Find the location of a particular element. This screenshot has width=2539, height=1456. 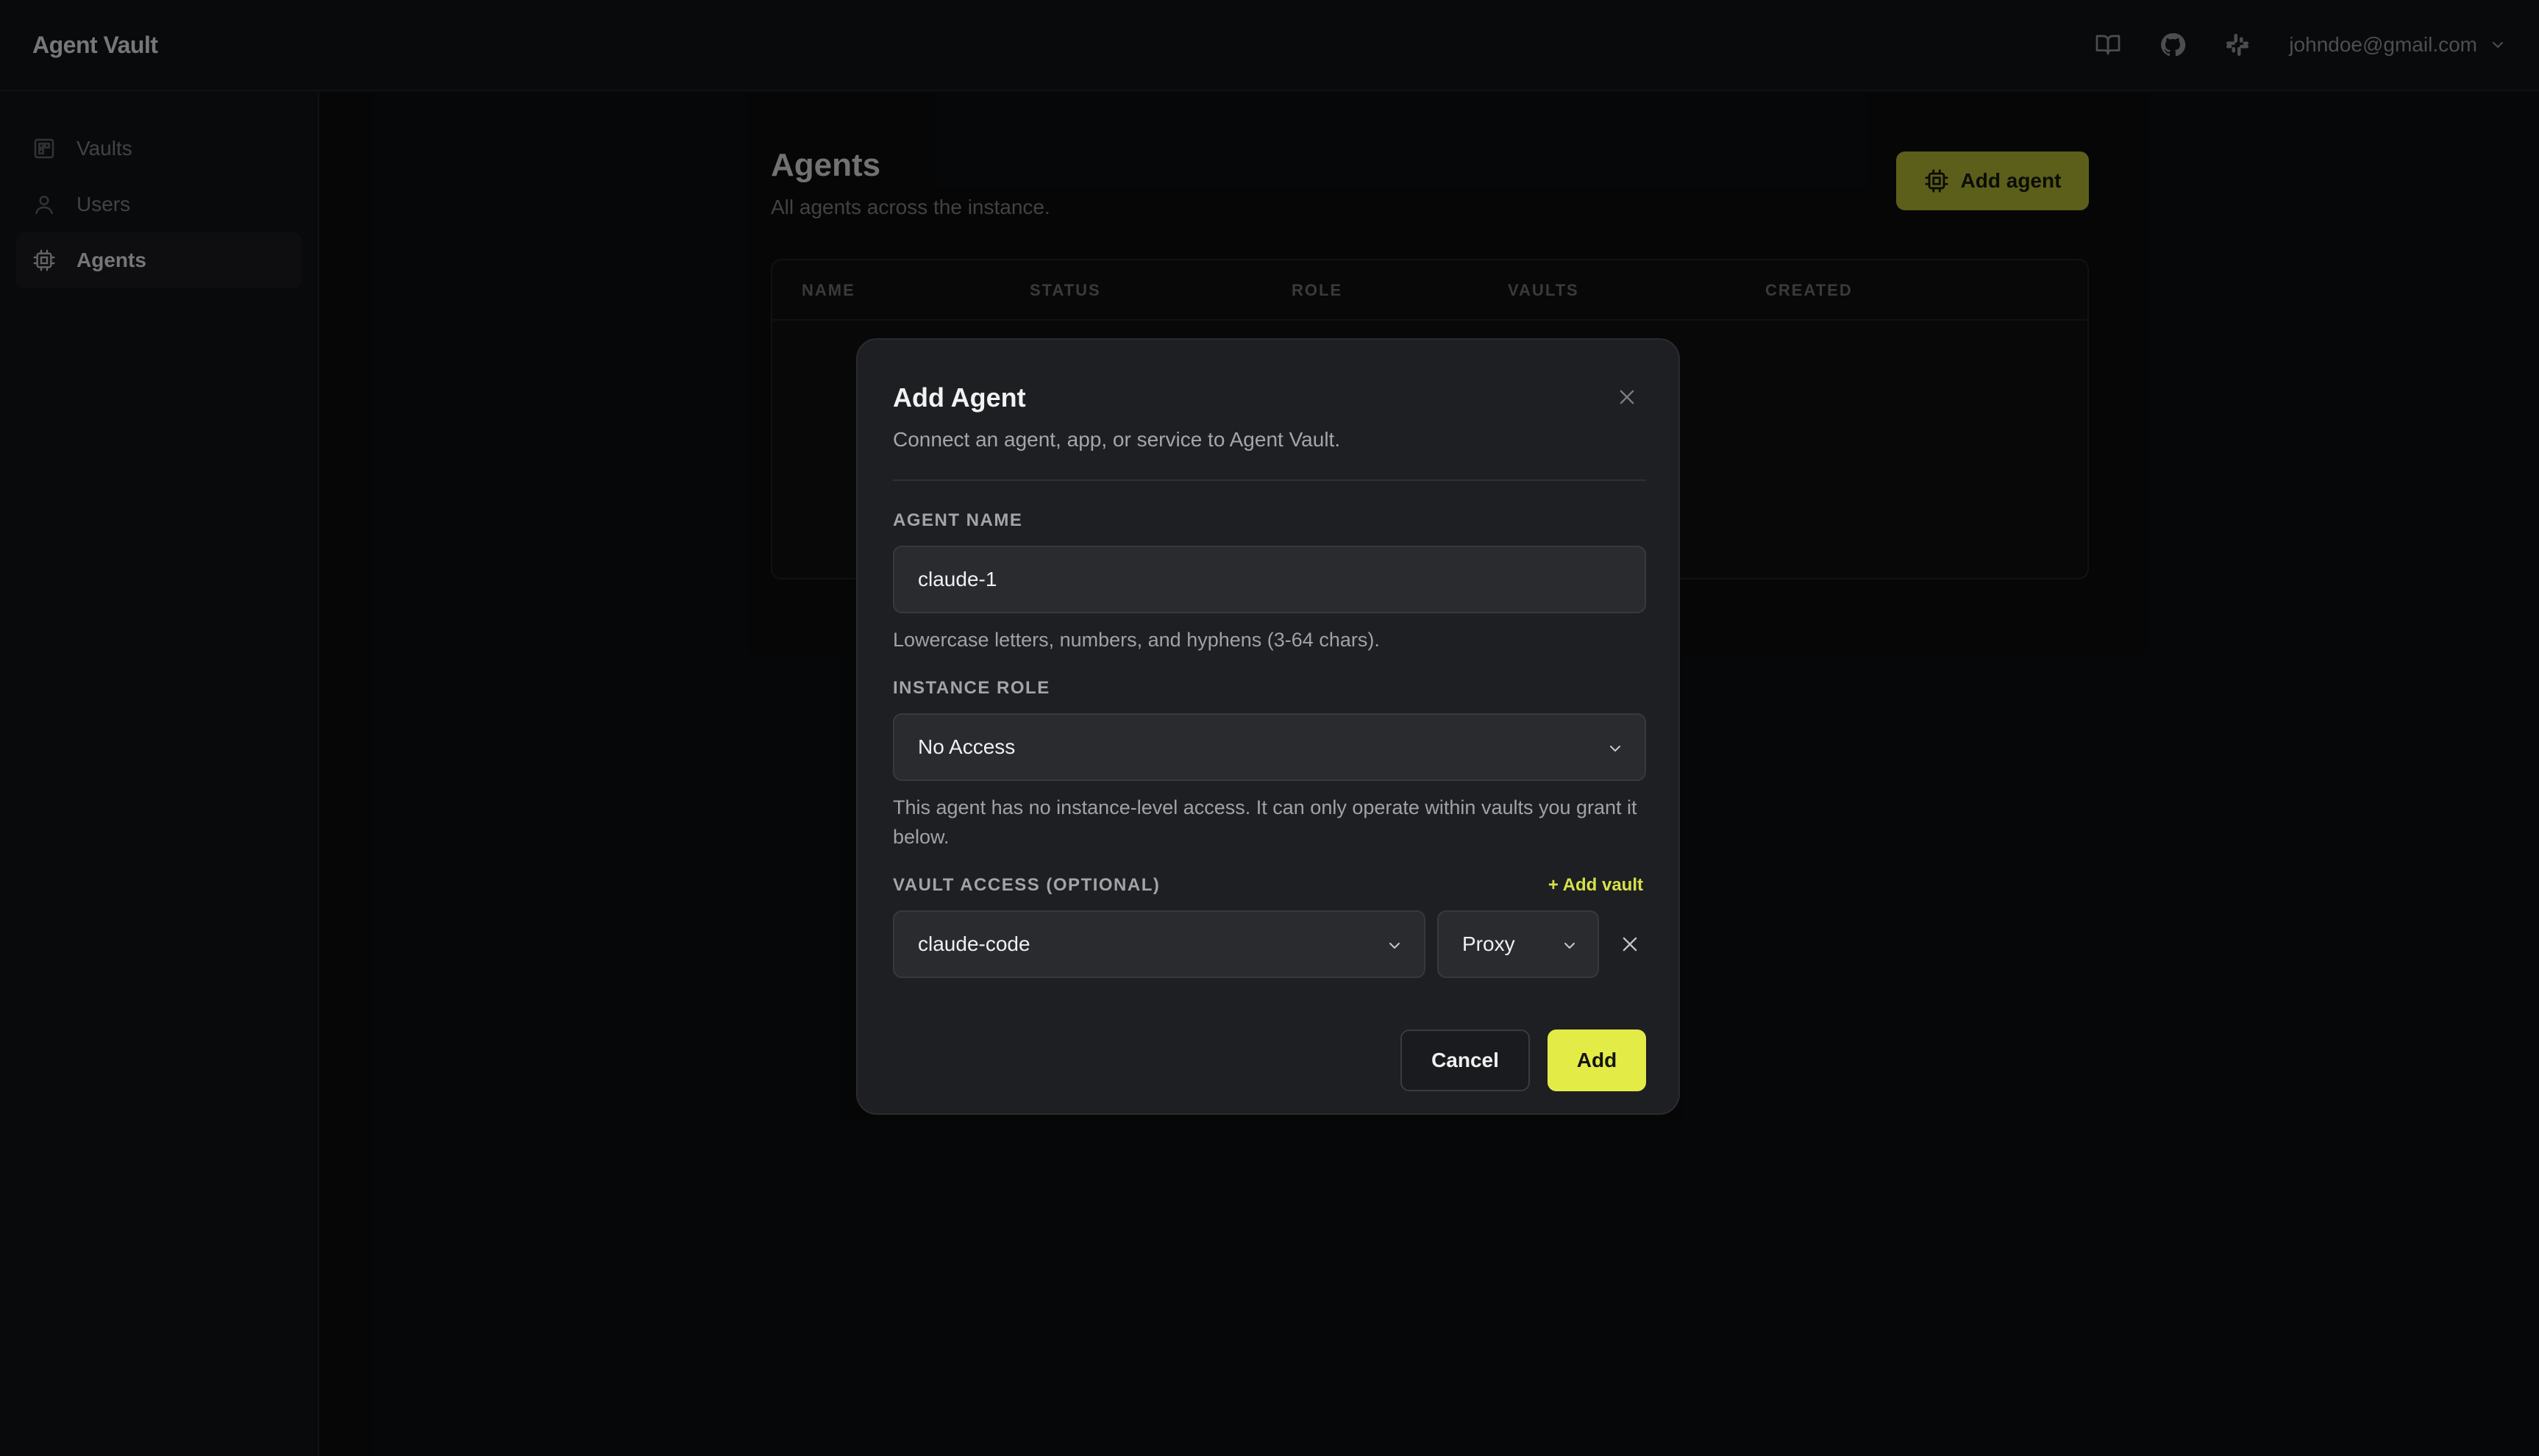

vault-access-label: VAULT ACCESS (OPTIONAL) is located at coordinates (1027, 885).